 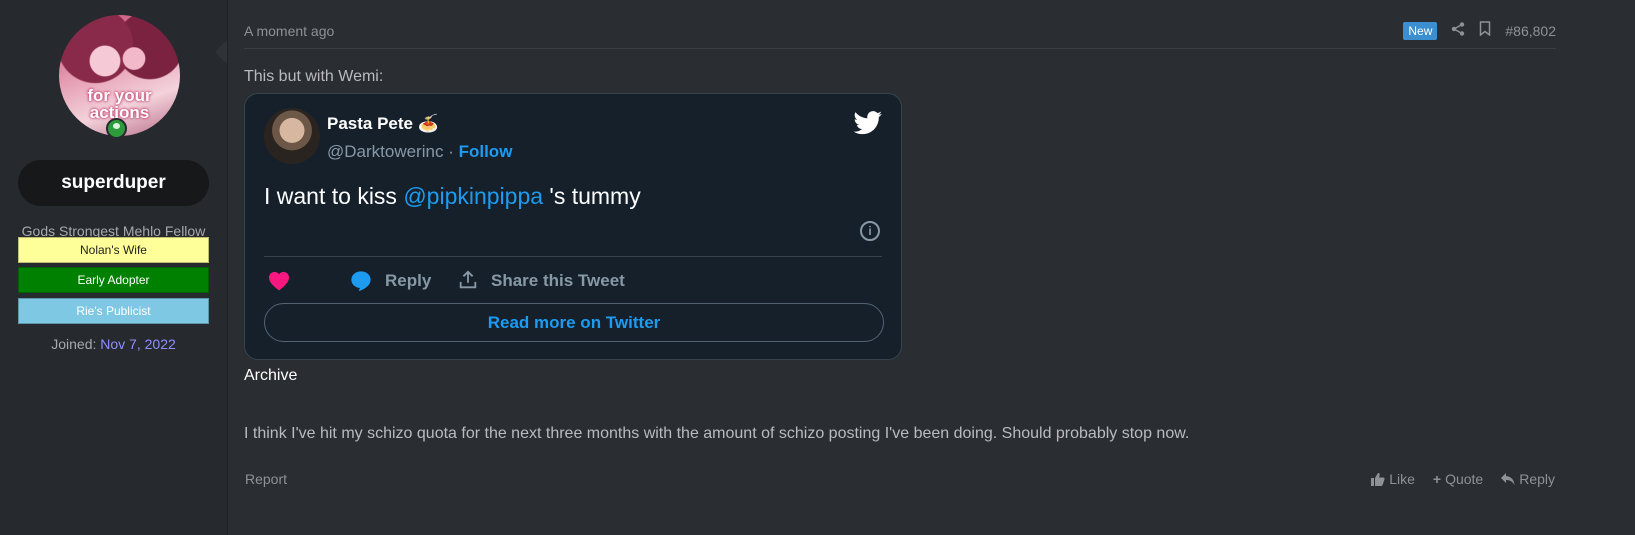 I want to click on user-banner-ries-publicist: Rie's Publicist, so click(x=113, y=311).